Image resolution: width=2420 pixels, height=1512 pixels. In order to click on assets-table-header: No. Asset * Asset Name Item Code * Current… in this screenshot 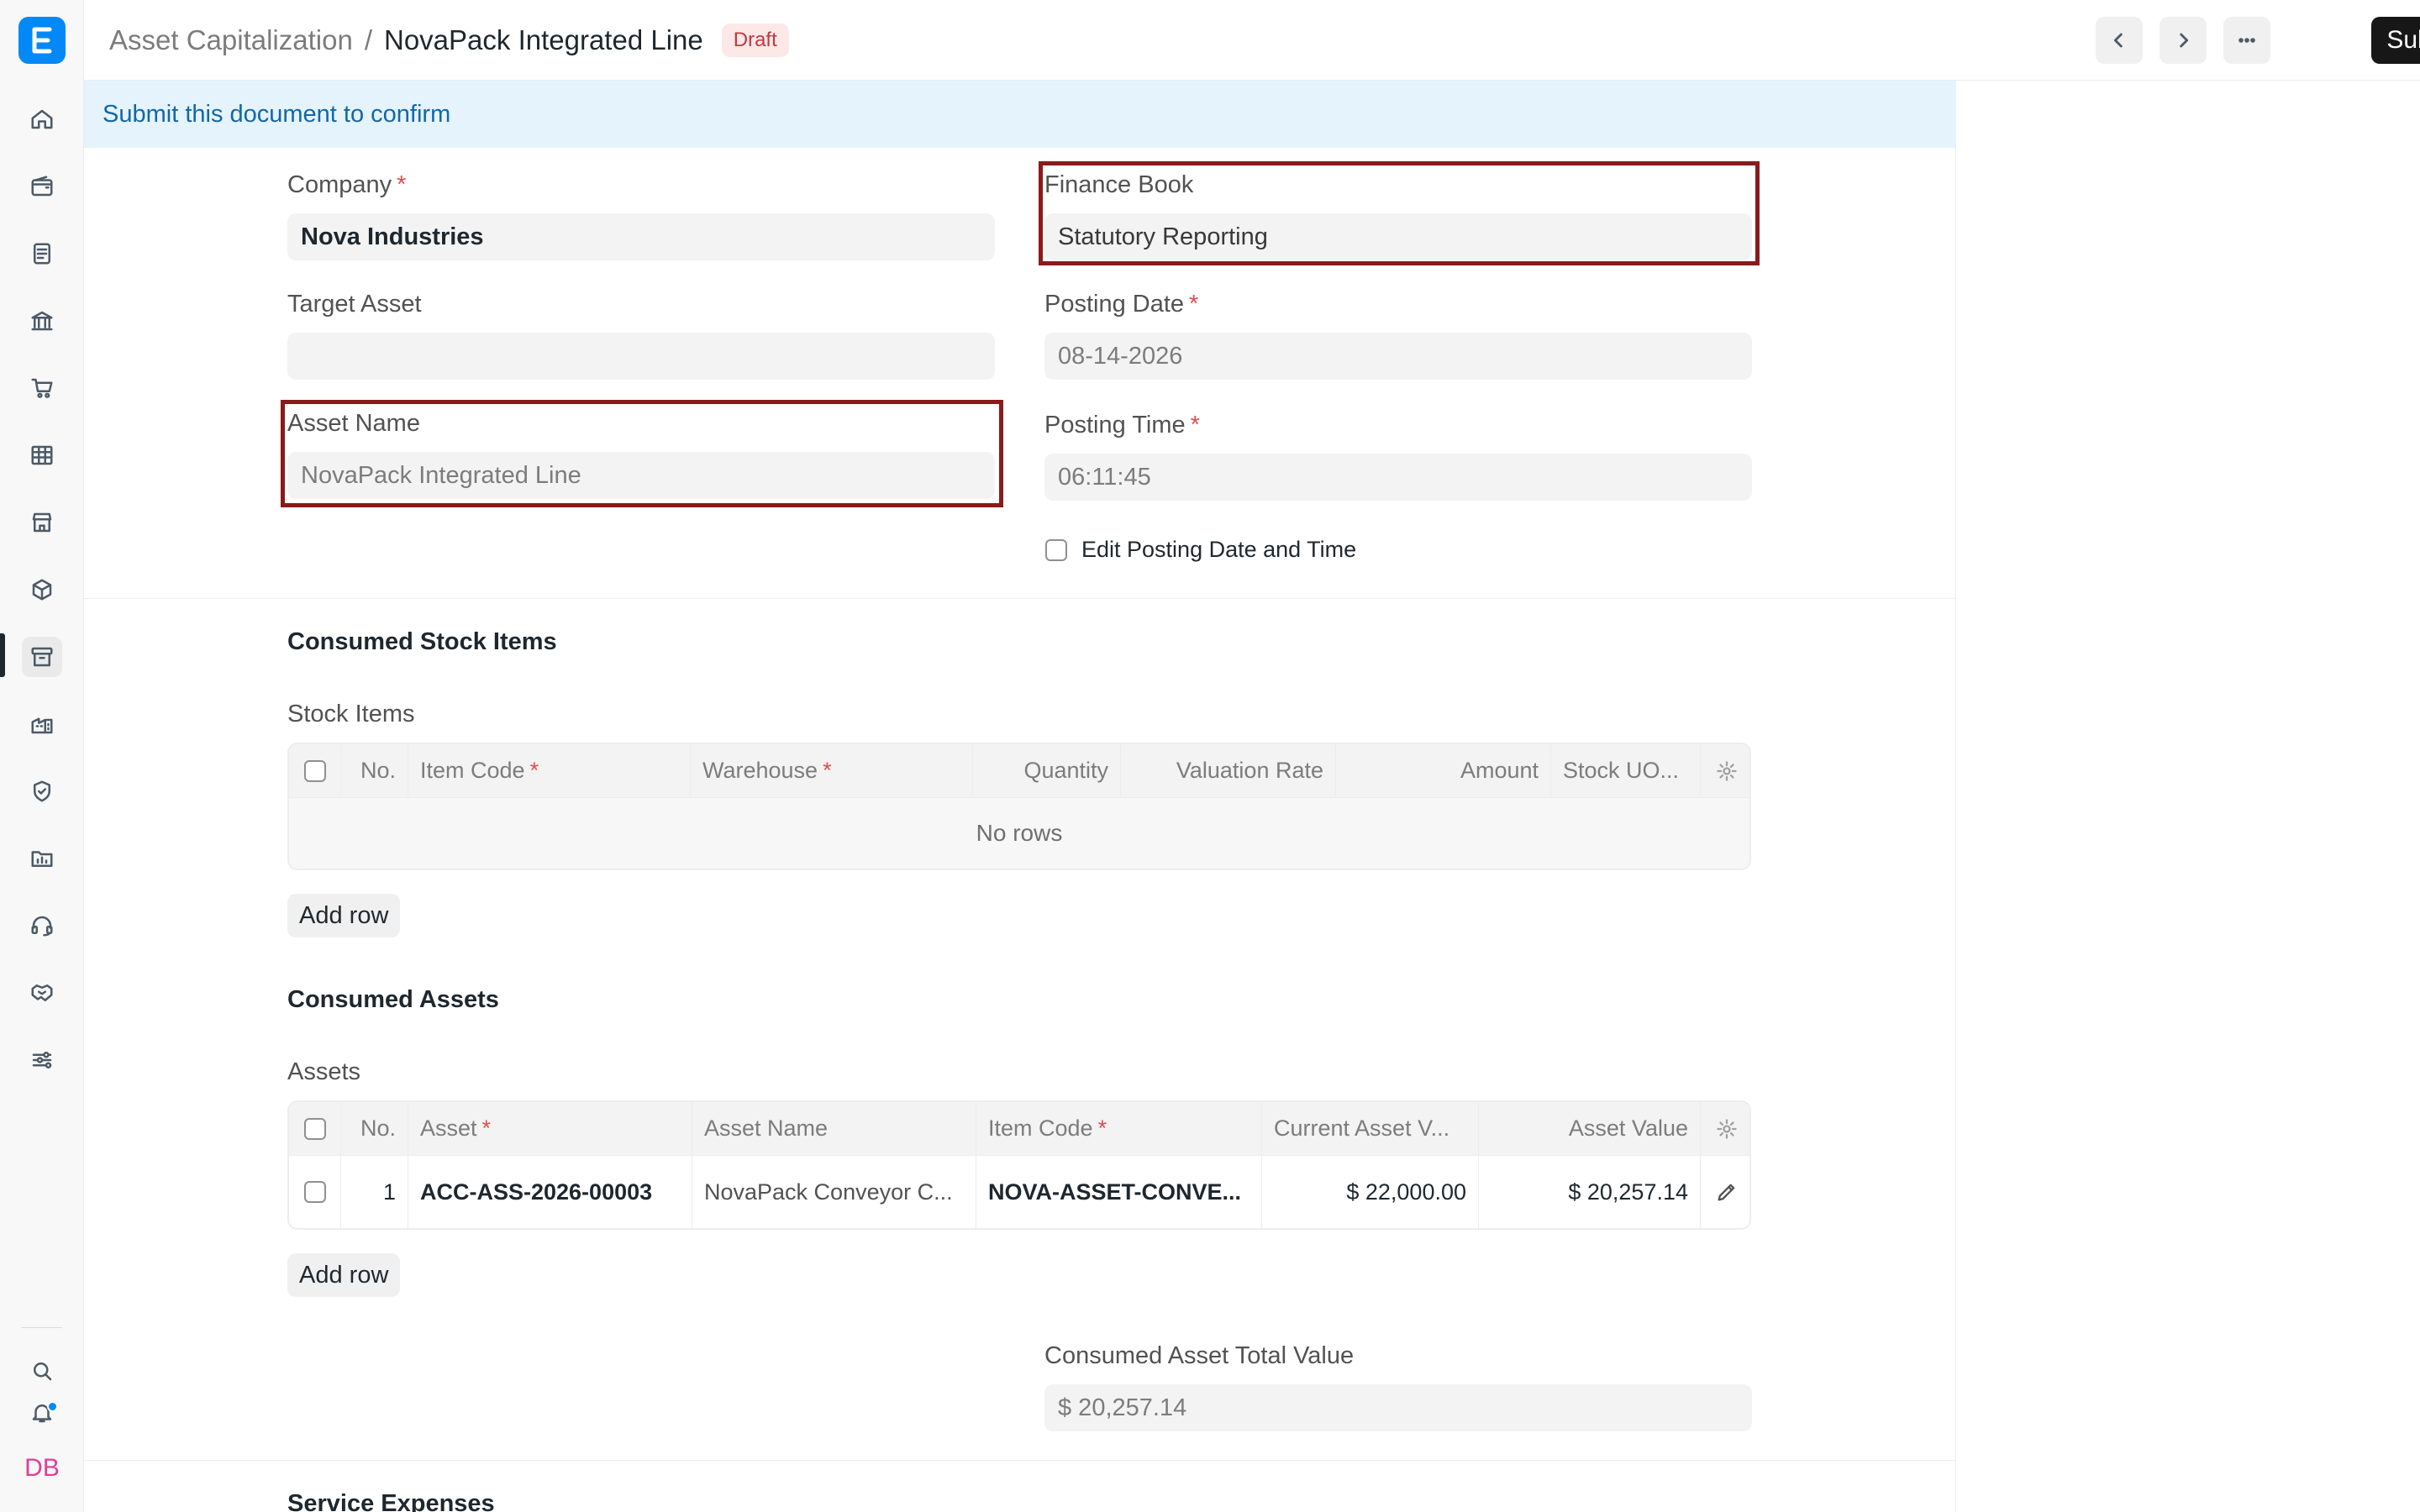, I will do `click(1019, 1129)`.